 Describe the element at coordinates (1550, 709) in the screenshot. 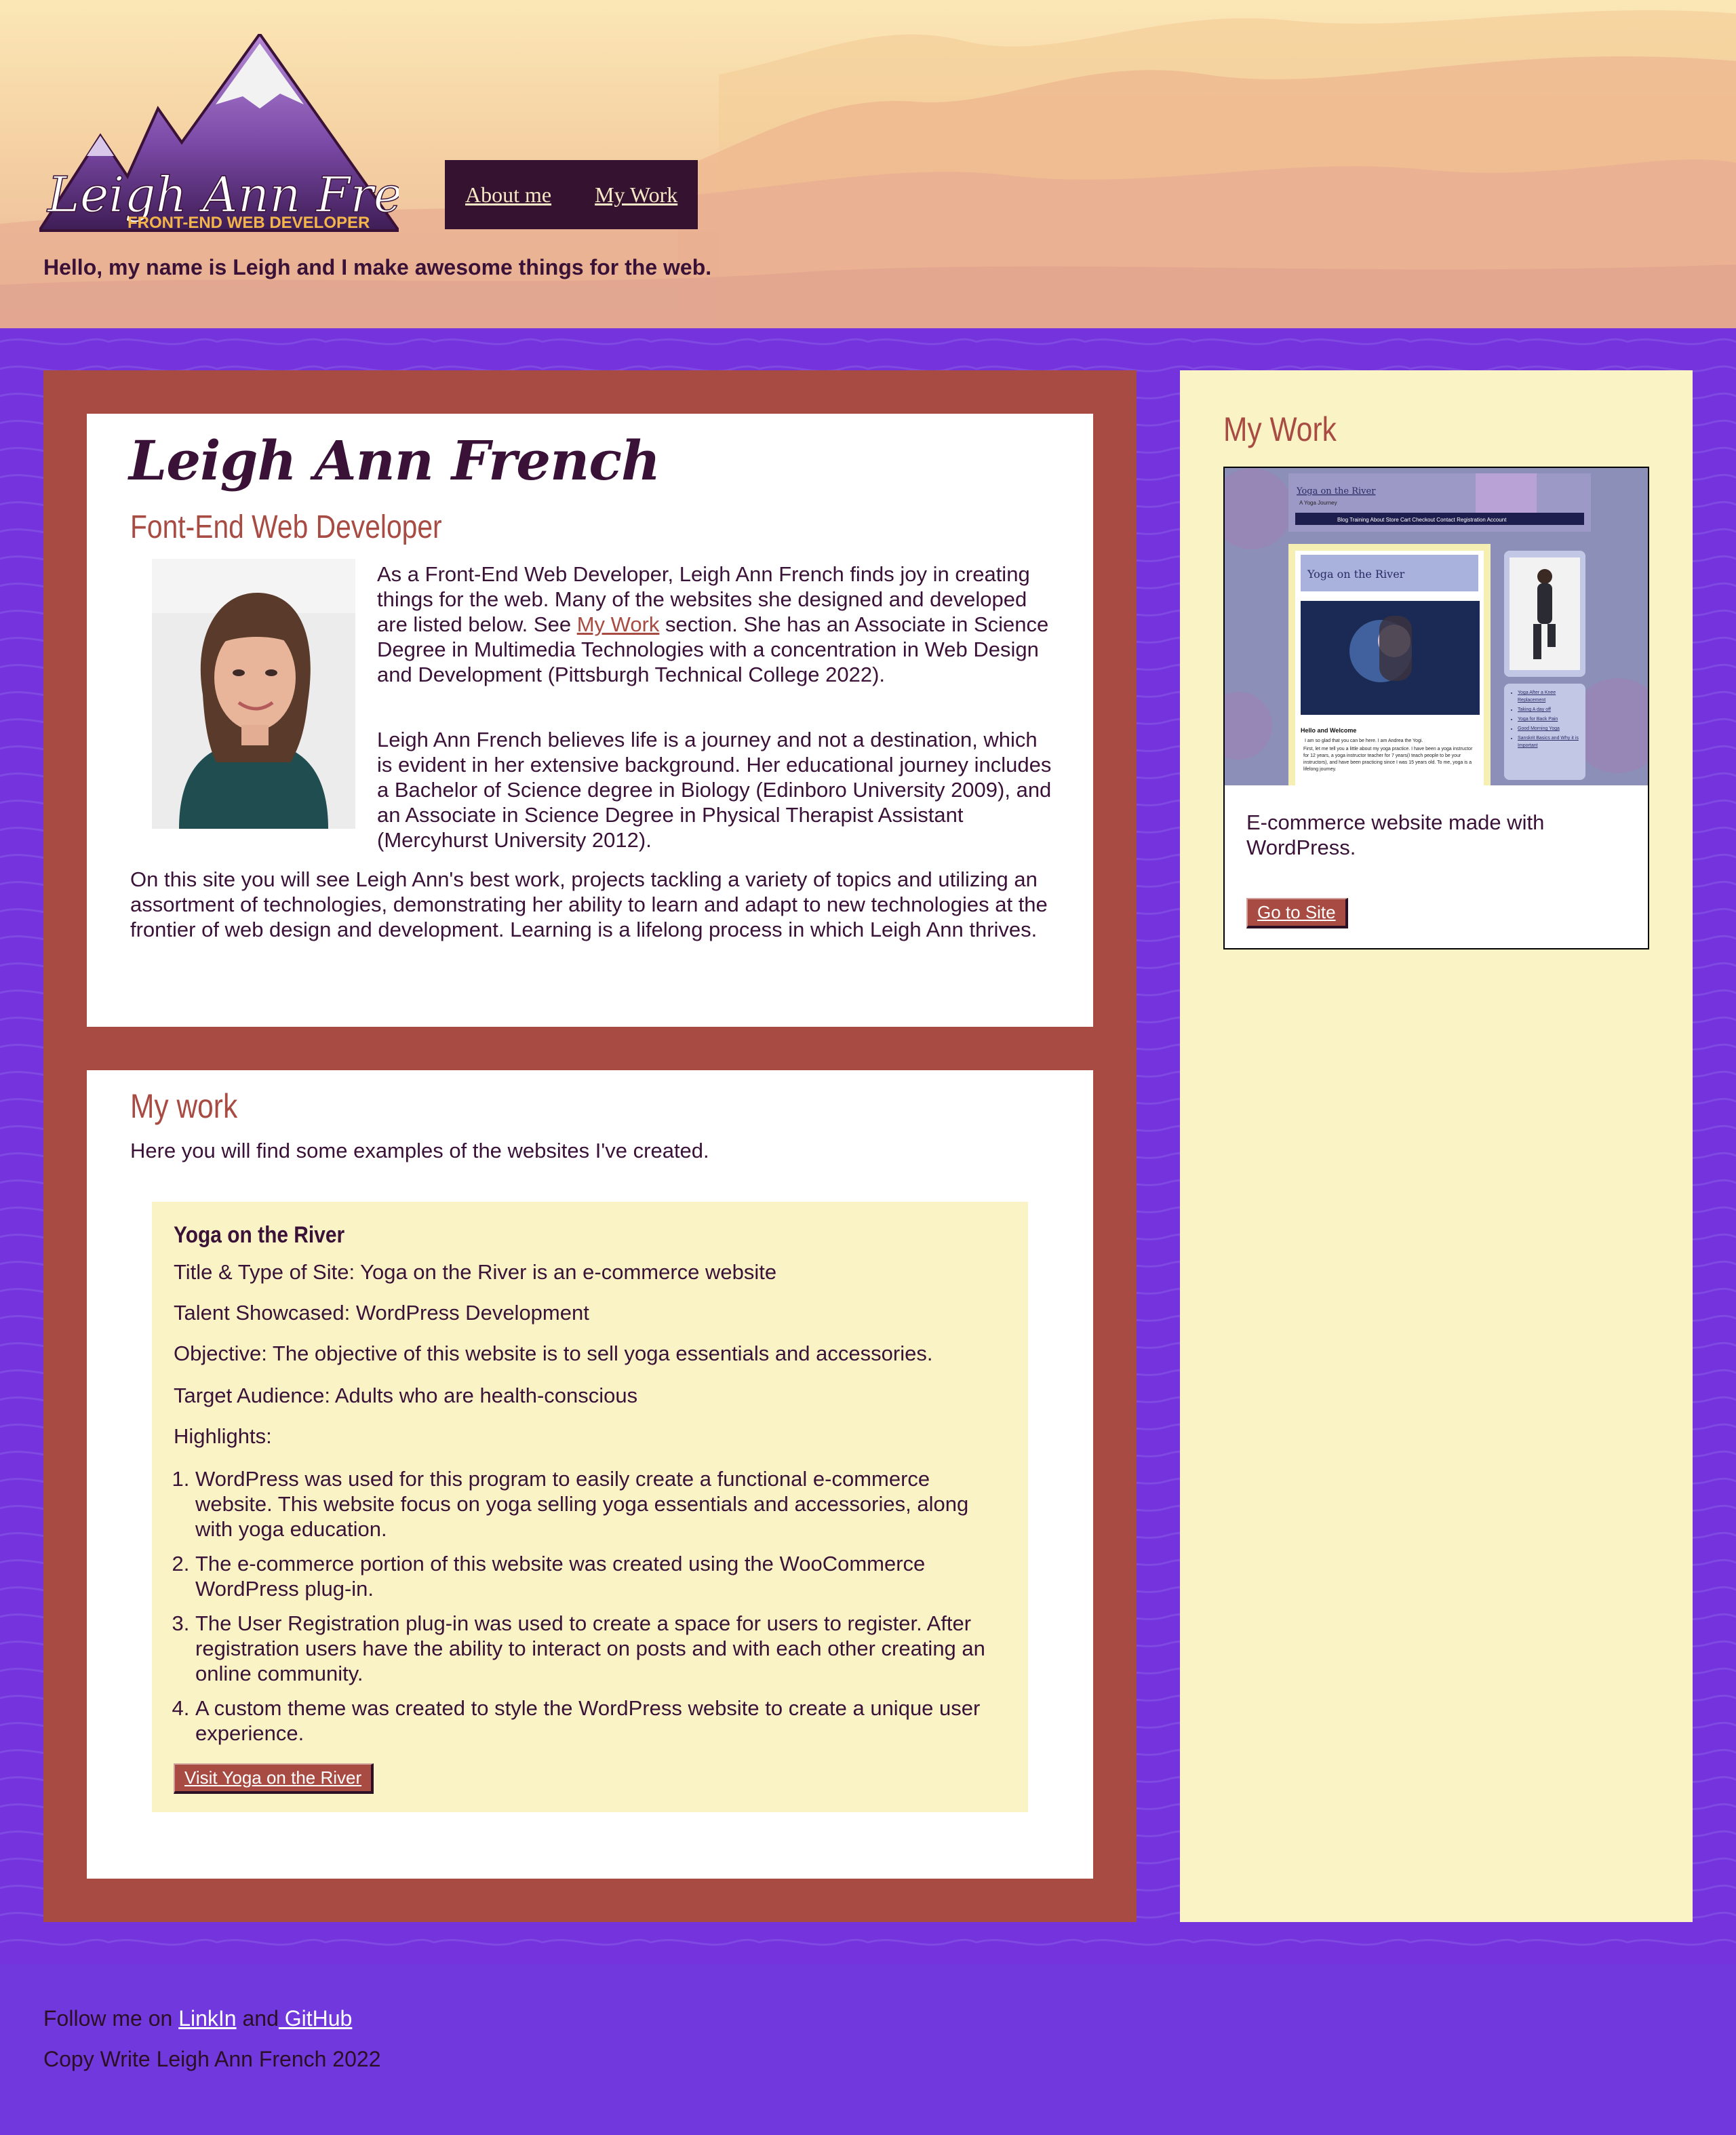

I see `shot-link-item: Taking A day off` at that location.